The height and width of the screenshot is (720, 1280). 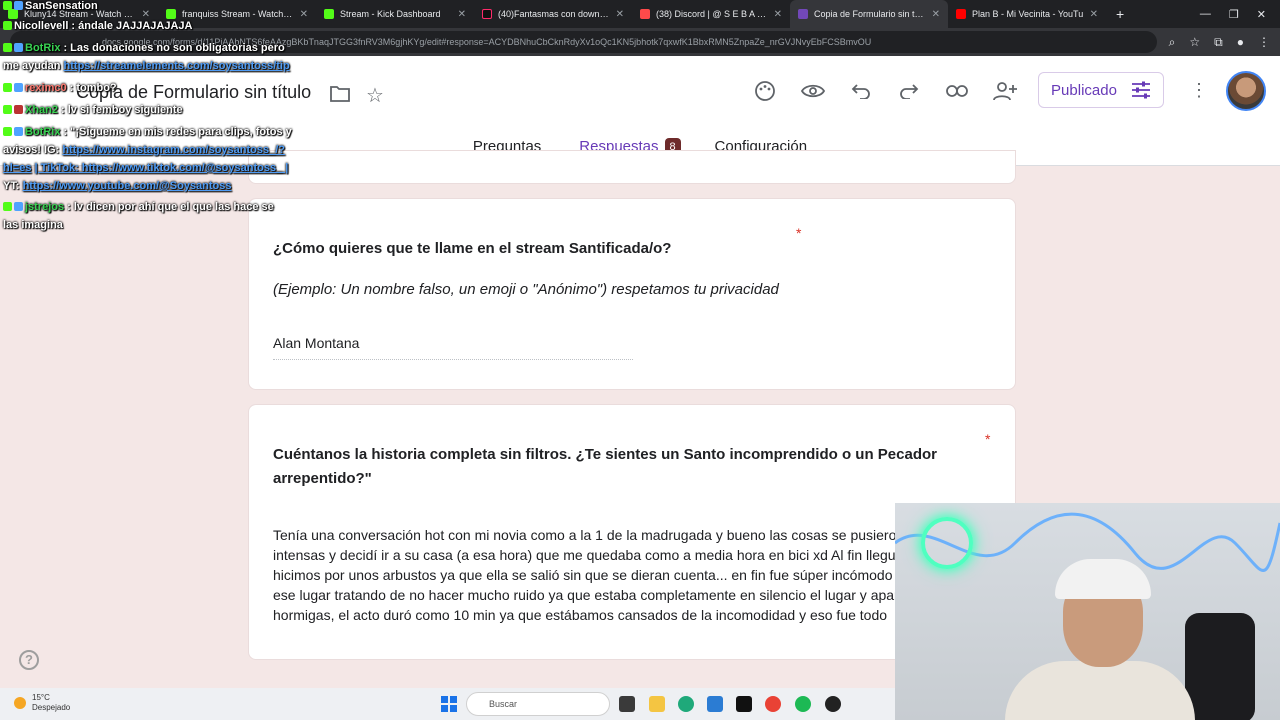 I want to click on chat-message: reximc0: tombo?, so click(x=60, y=88).